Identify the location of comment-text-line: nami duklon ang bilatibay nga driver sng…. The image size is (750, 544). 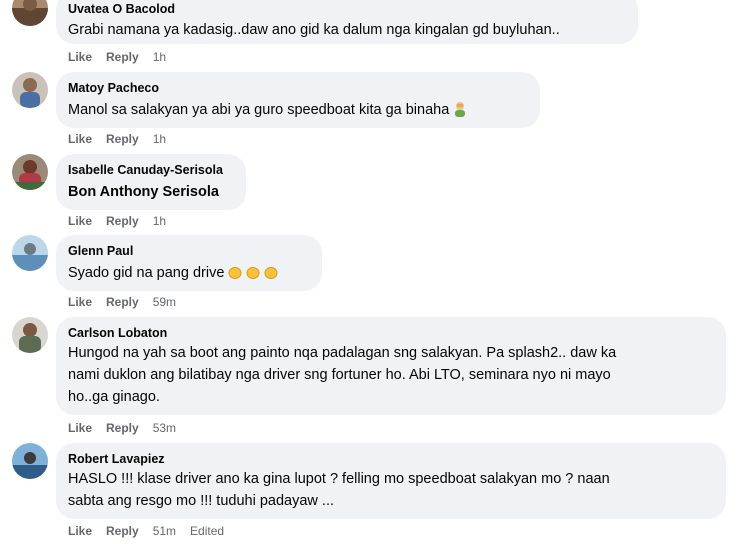
(339, 375).